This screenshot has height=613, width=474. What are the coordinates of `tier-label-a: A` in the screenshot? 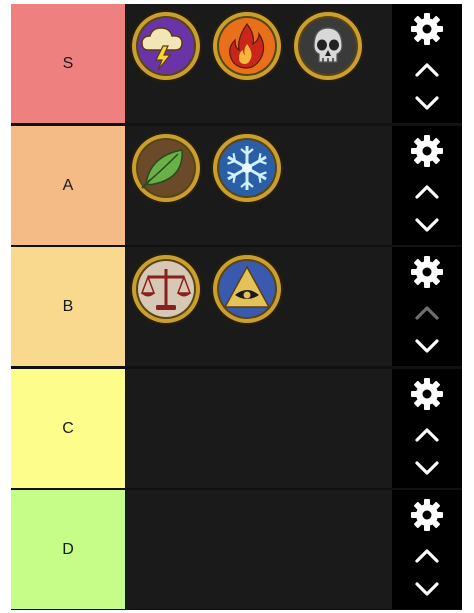 It's located at (68, 185).